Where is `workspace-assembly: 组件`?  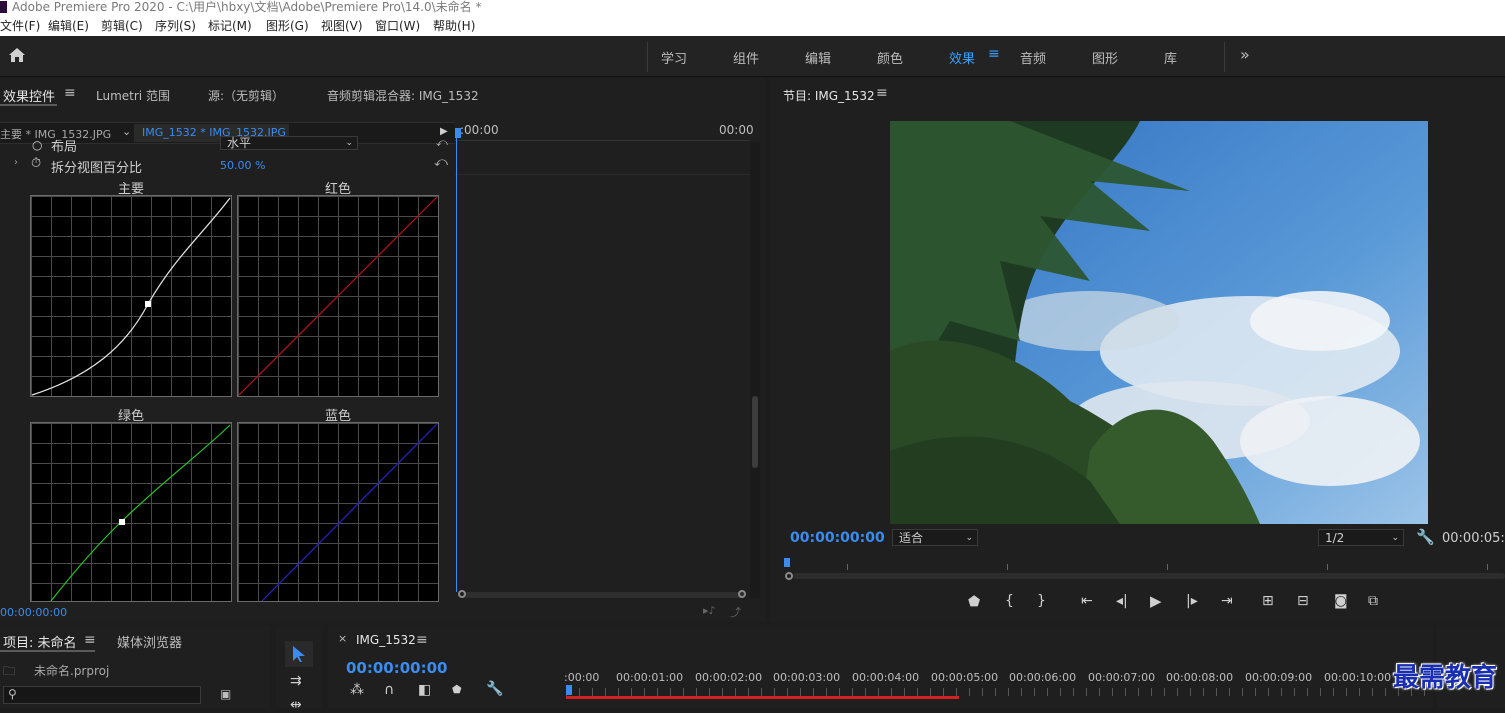 workspace-assembly: 组件 is located at coordinates (746, 57).